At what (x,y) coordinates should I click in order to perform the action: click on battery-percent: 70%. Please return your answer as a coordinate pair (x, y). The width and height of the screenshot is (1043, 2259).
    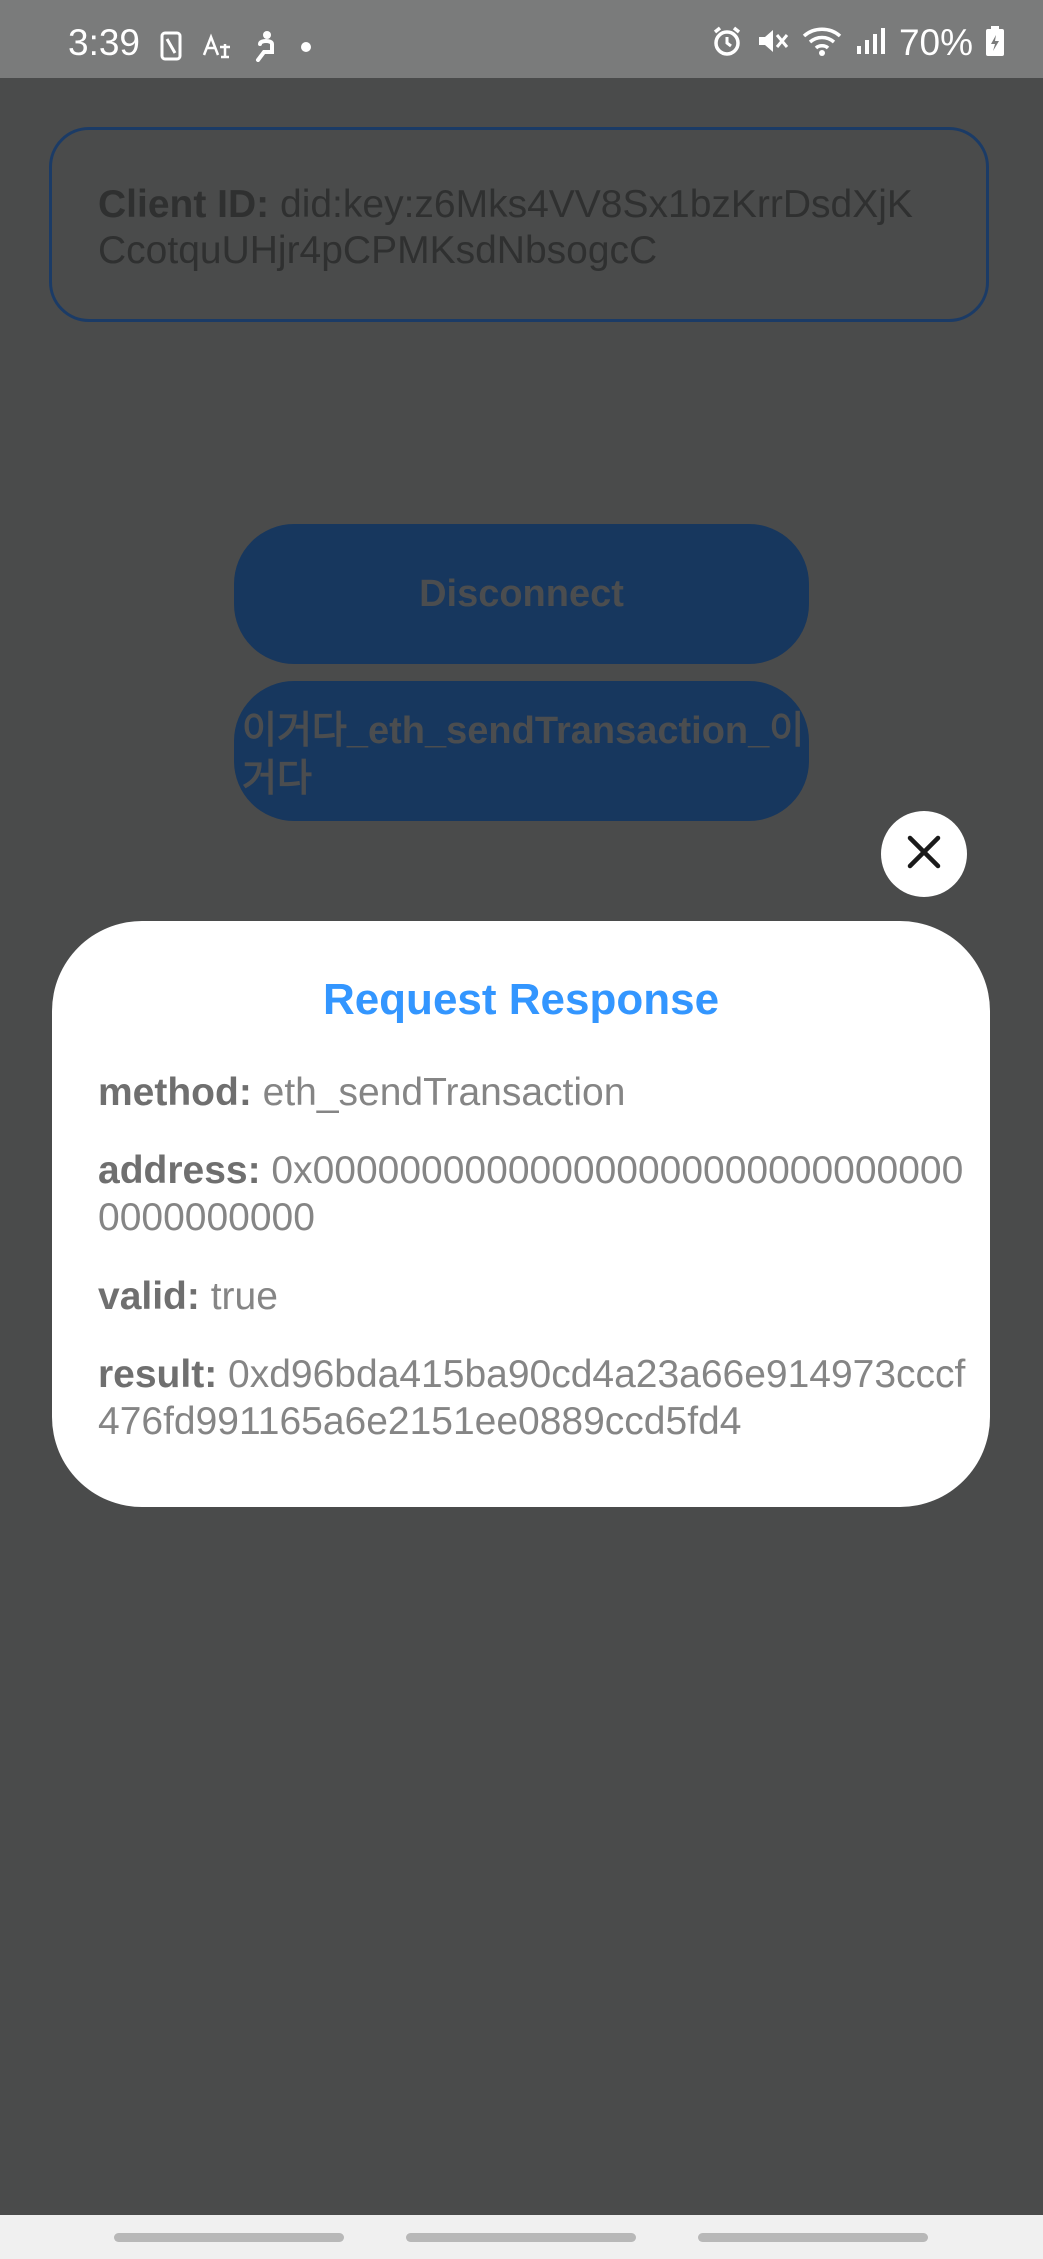
    Looking at the image, I should click on (935, 42).